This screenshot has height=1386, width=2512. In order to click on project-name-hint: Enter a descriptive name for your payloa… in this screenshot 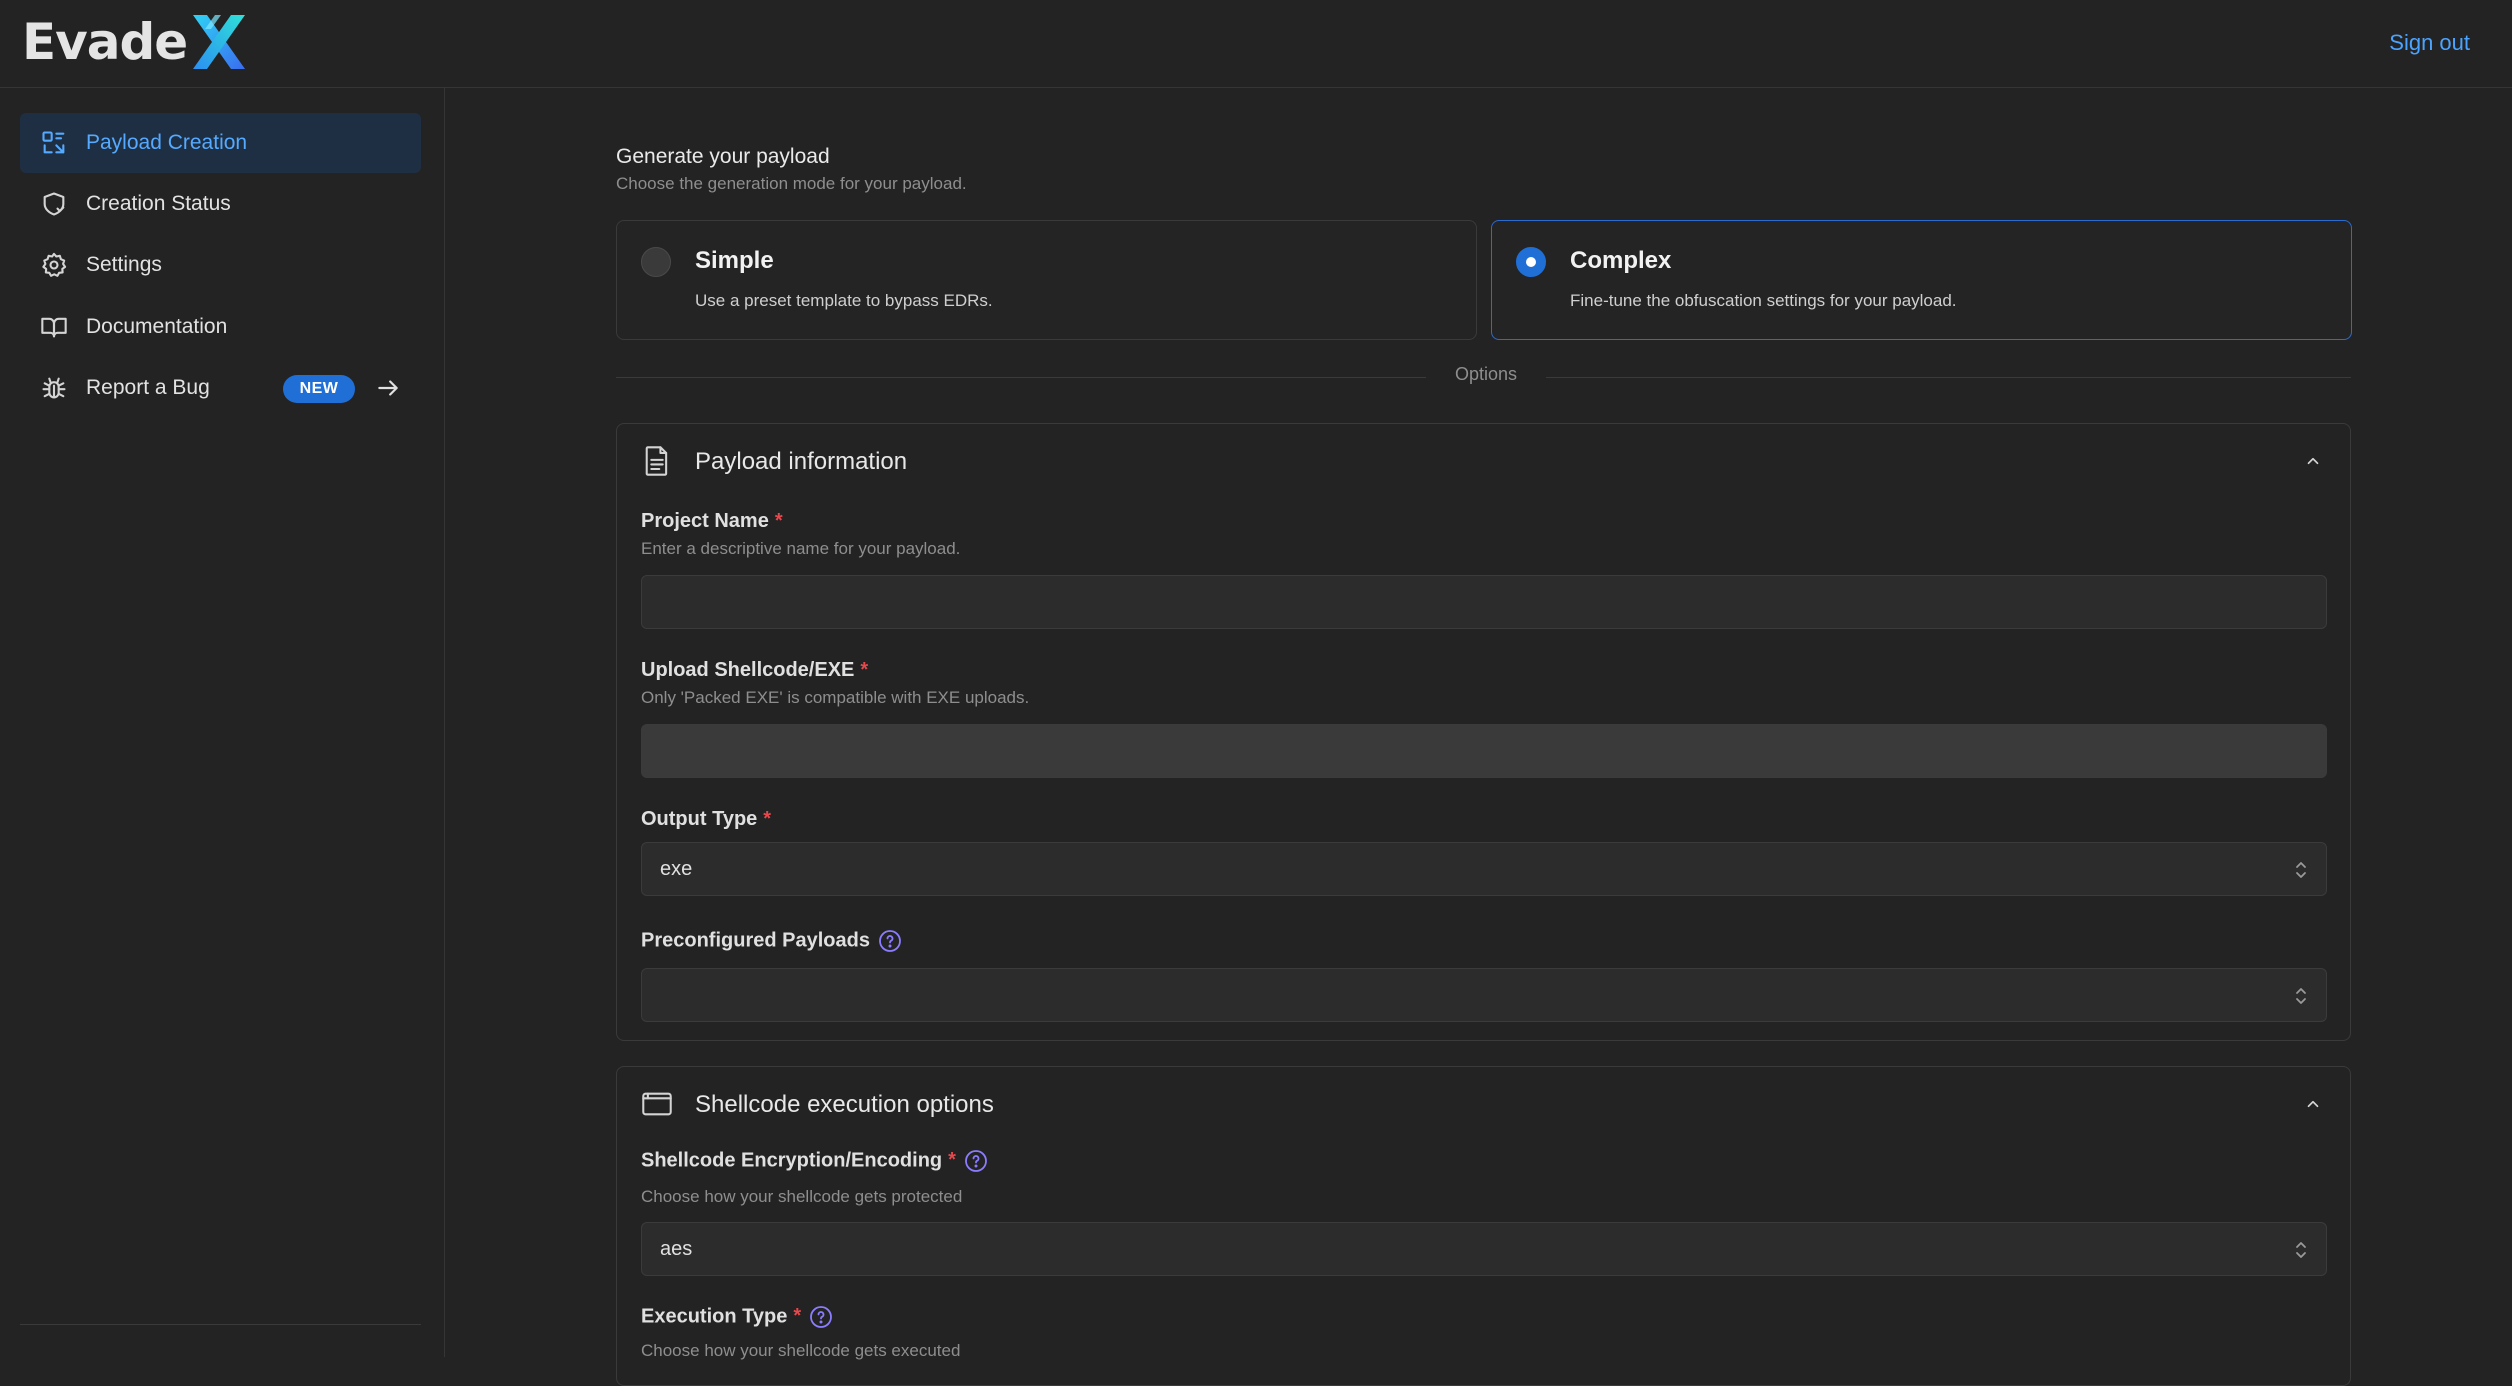, I will do `click(801, 548)`.